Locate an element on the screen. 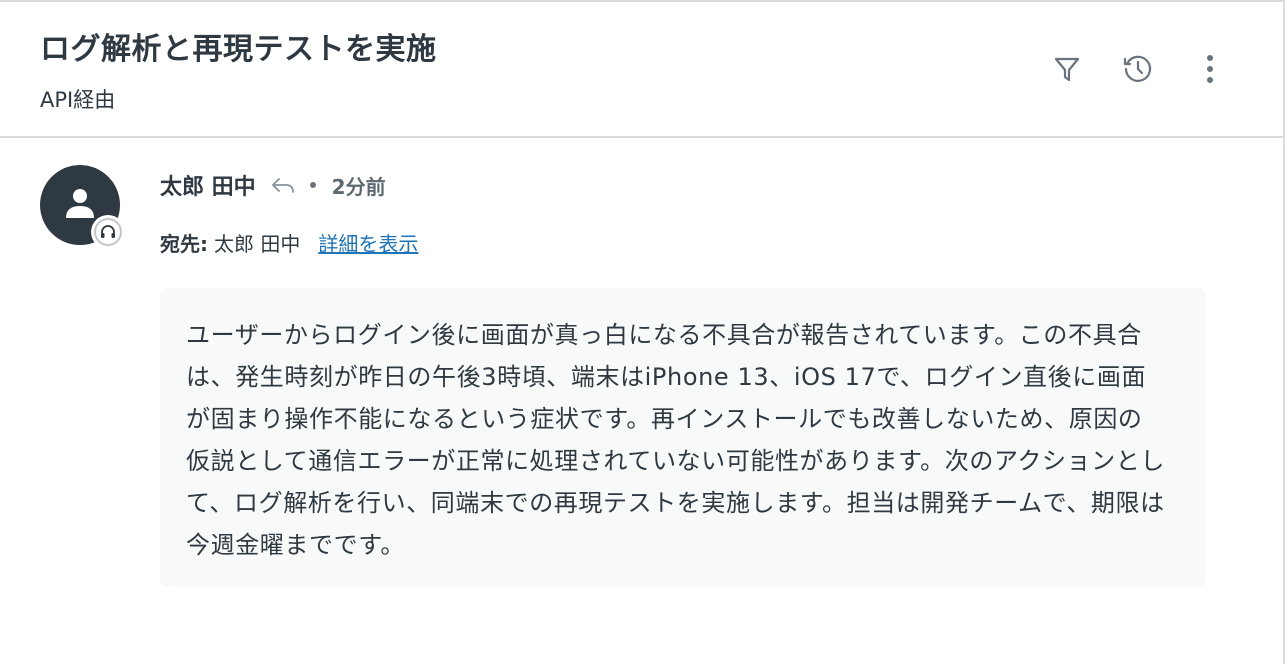 The width and height of the screenshot is (1288, 664). reply-icon is located at coordinates (283, 185).